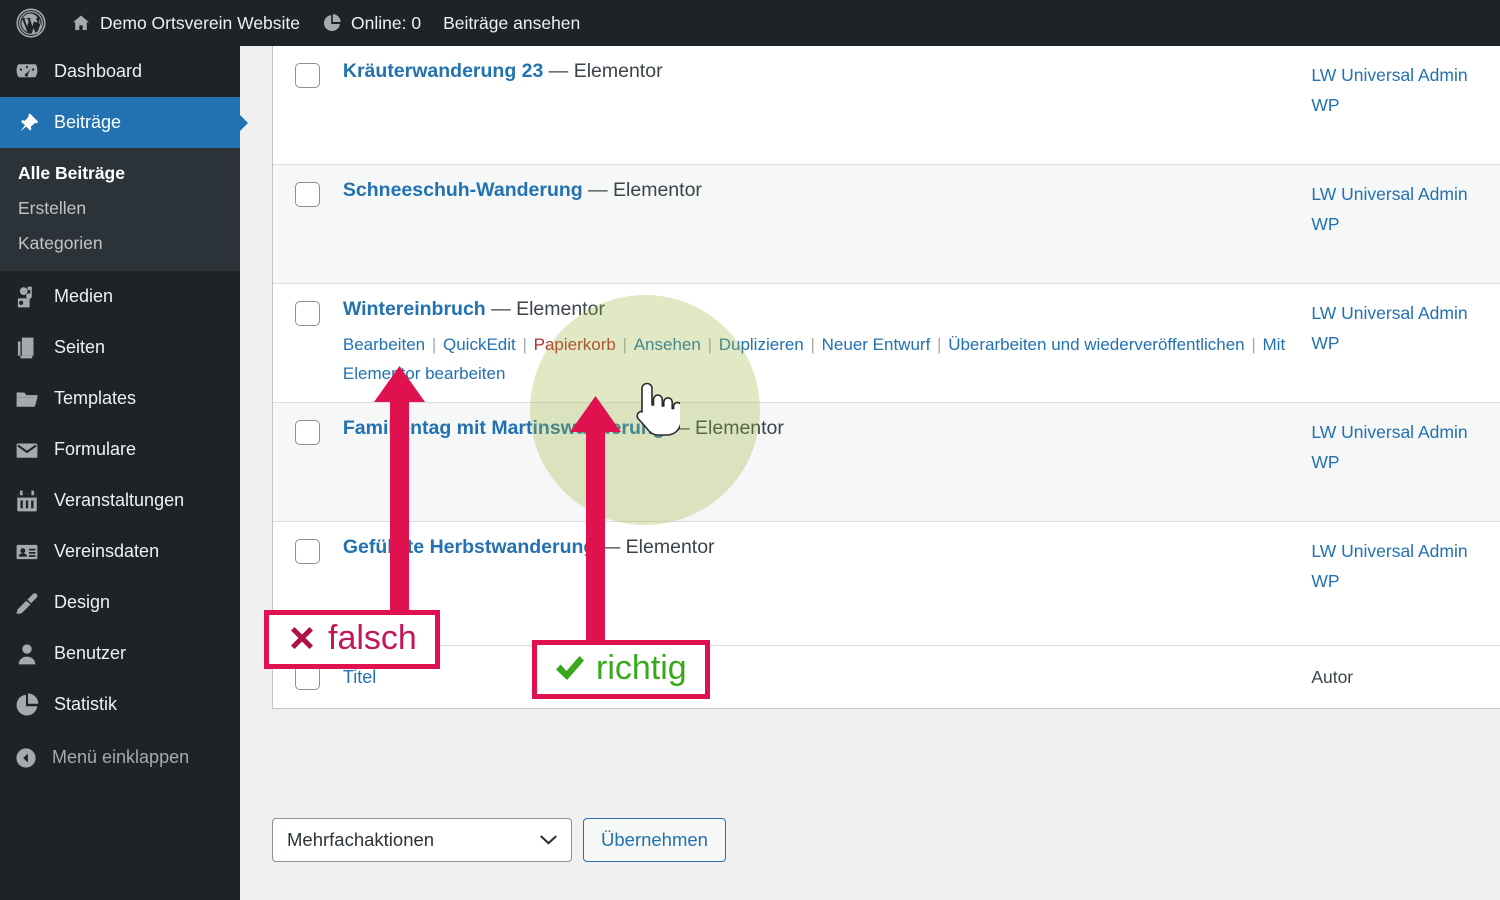 This screenshot has height=900, width=1500. What do you see at coordinates (27, 603) in the screenshot?
I see `paintbrush-icon` at bounding box center [27, 603].